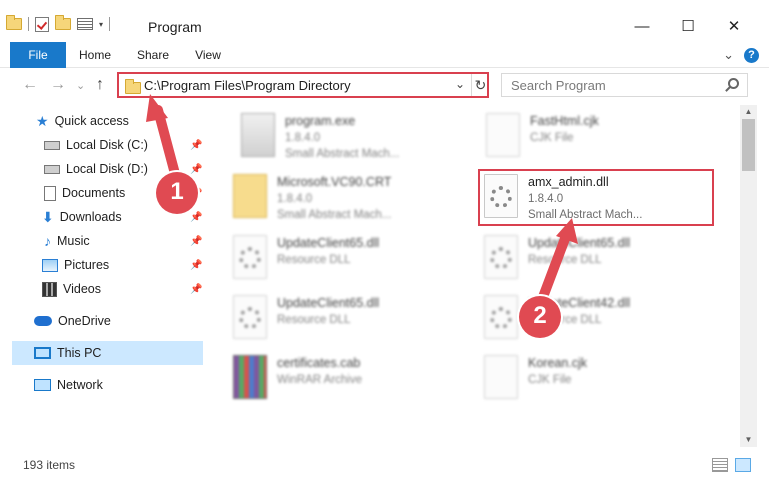 This screenshot has height=486, width=769. I want to click on sidebar-item-documents: Documents, so click(84, 193).